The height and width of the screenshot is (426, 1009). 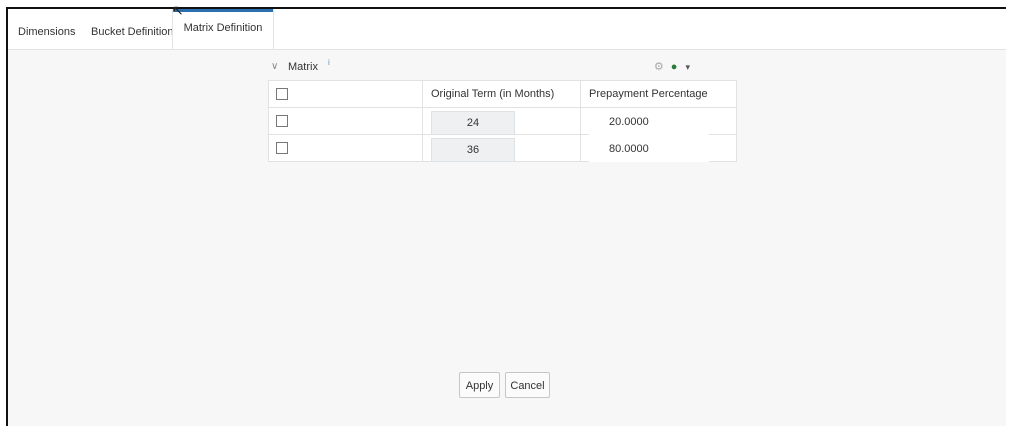 I want to click on percentage-cell: 80.0000, so click(x=658, y=148).